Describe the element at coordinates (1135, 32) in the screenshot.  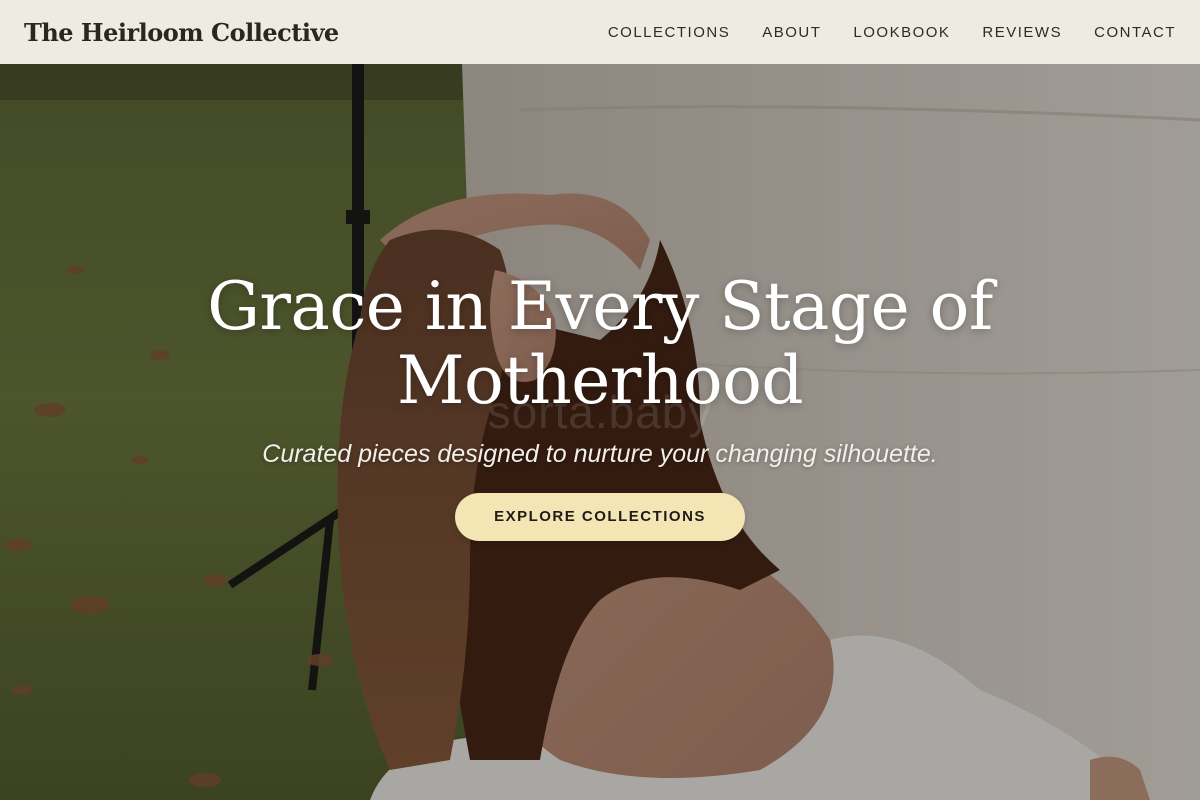
I see `nav-link-contact: CONTACT` at that location.